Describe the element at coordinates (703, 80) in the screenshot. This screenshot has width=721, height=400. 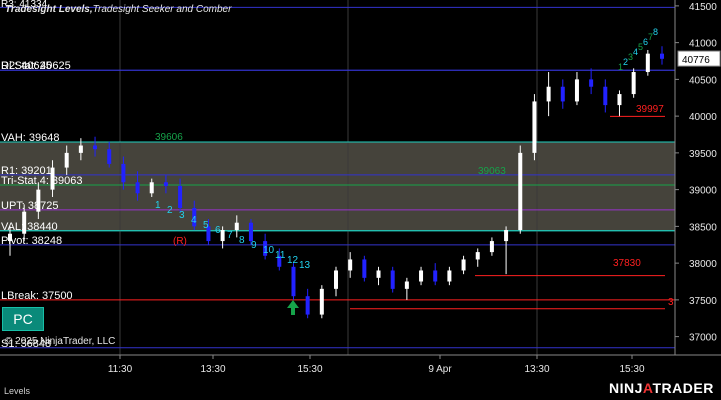
I see `price-tick-label: 40500` at that location.